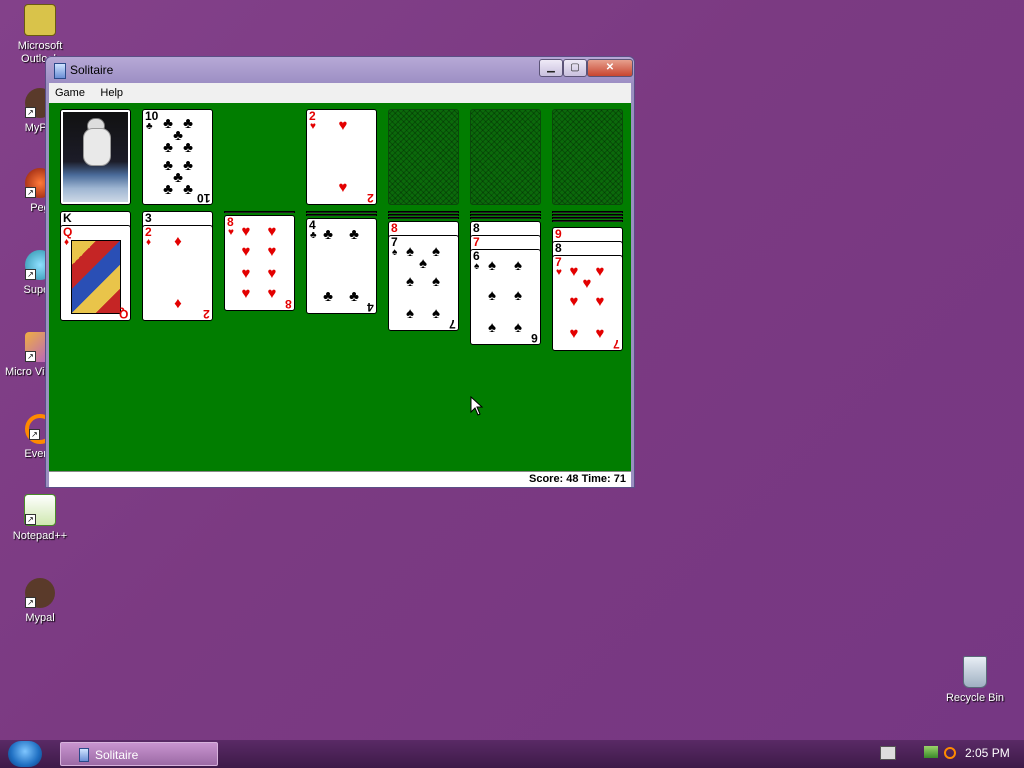  Describe the element at coordinates (423, 283) in the screenshot. I see `tableau-5-top-card: 7 ♠ ♠ ♠ ♠ ♠ ♠ ♠ ♠ 7` at that location.